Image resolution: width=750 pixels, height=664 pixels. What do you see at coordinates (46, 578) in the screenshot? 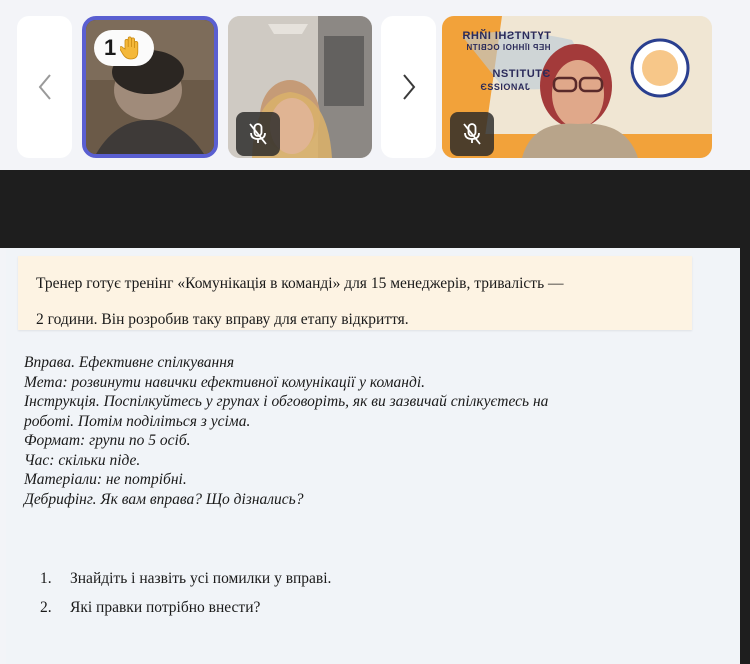
I see `question-number: 1.` at bounding box center [46, 578].